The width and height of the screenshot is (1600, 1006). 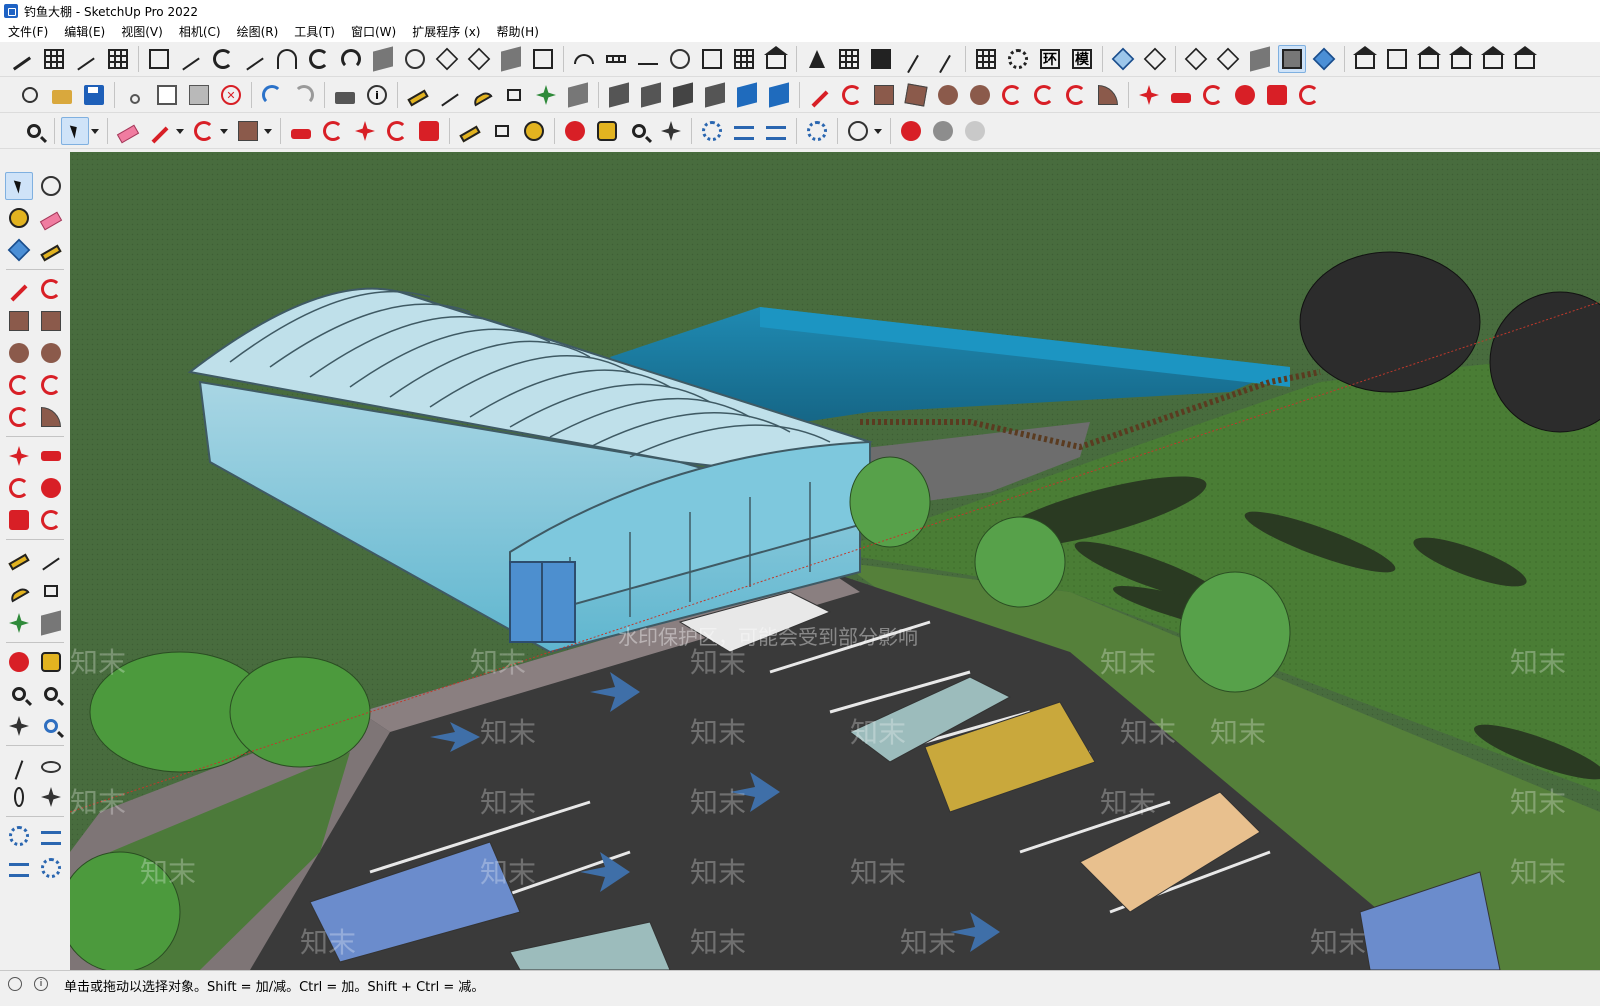 I want to click on trimble-icon, so click(x=911, y=131).